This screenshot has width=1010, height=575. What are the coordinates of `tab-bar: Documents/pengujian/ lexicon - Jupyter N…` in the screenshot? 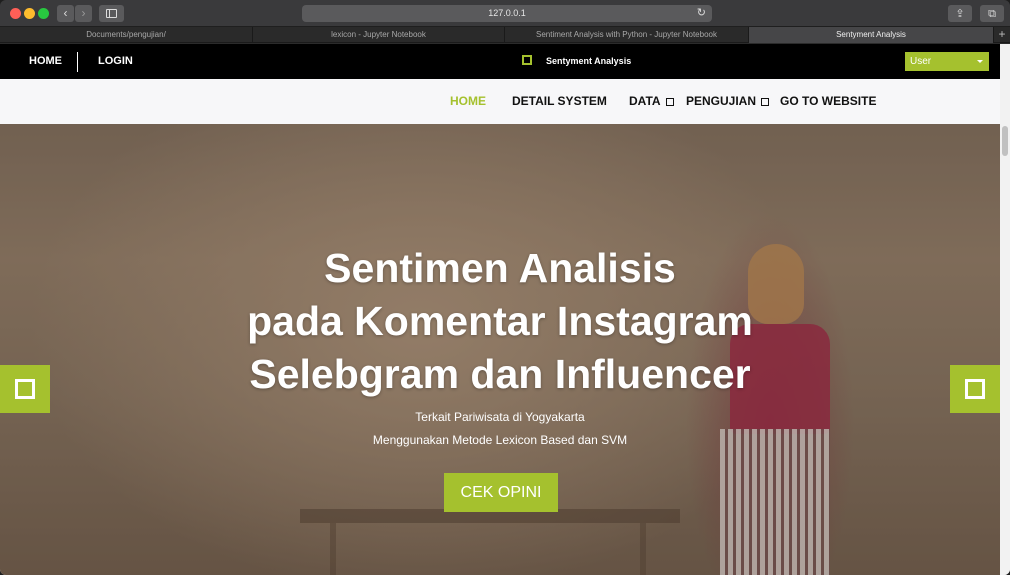 It's located at (505, 35).